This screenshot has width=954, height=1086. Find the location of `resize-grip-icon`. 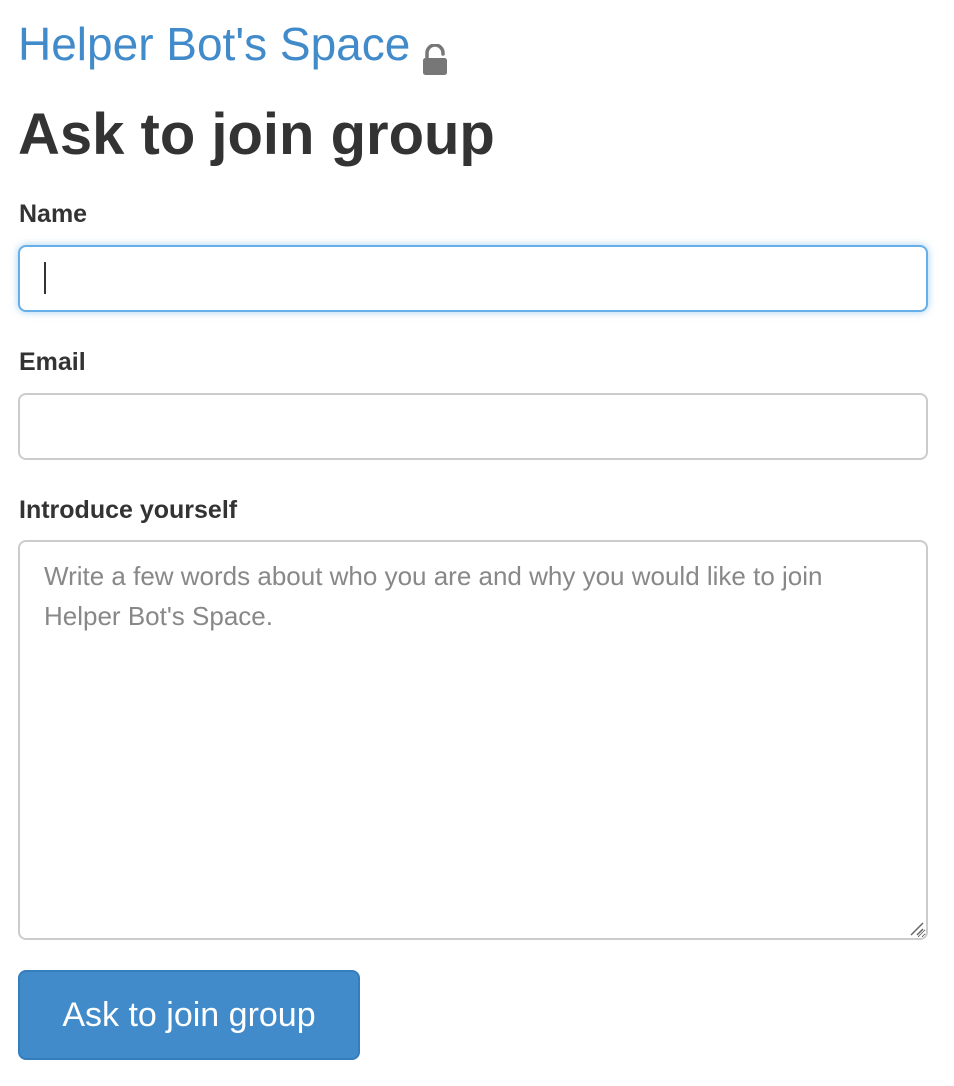

resize-grip-icon is located at coordinates (916, 928).